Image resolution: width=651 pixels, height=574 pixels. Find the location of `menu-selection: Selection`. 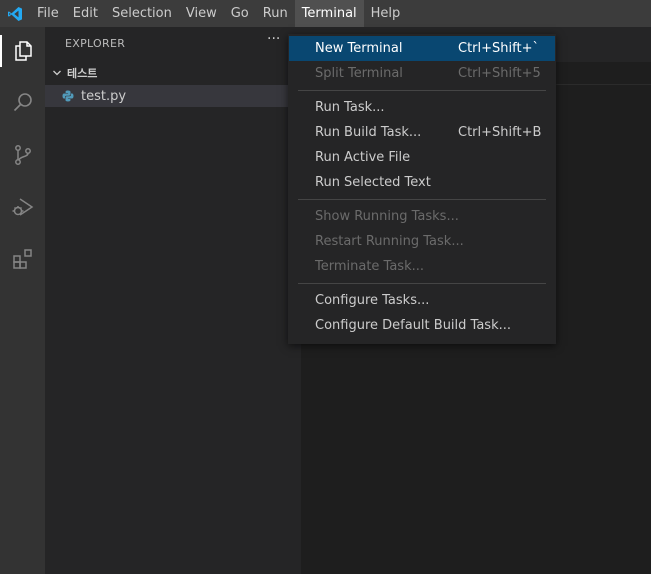

menu-selection: Selection is located at coordinates (142, 13).